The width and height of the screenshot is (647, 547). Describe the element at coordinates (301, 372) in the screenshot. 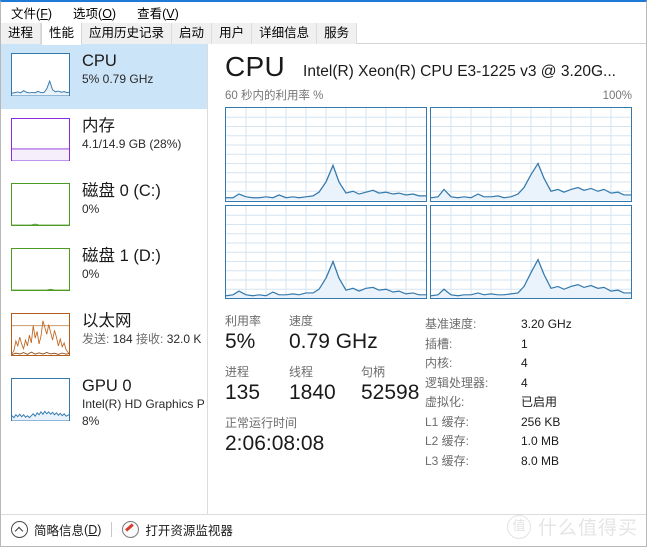

I see `stat-threads-label: 线程` at that location.